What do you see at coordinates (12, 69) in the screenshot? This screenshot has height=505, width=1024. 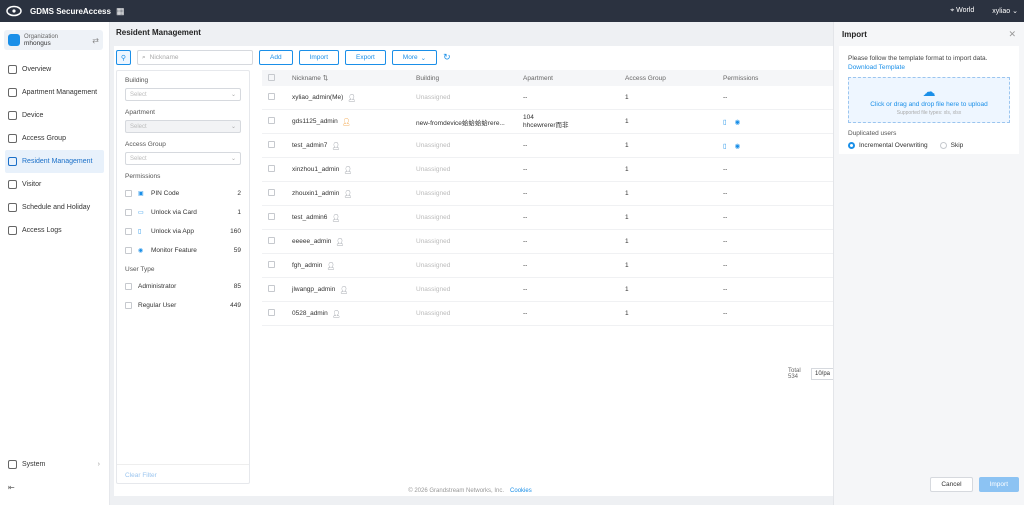 I see `overview-icon` at bounding box center [12, 69].